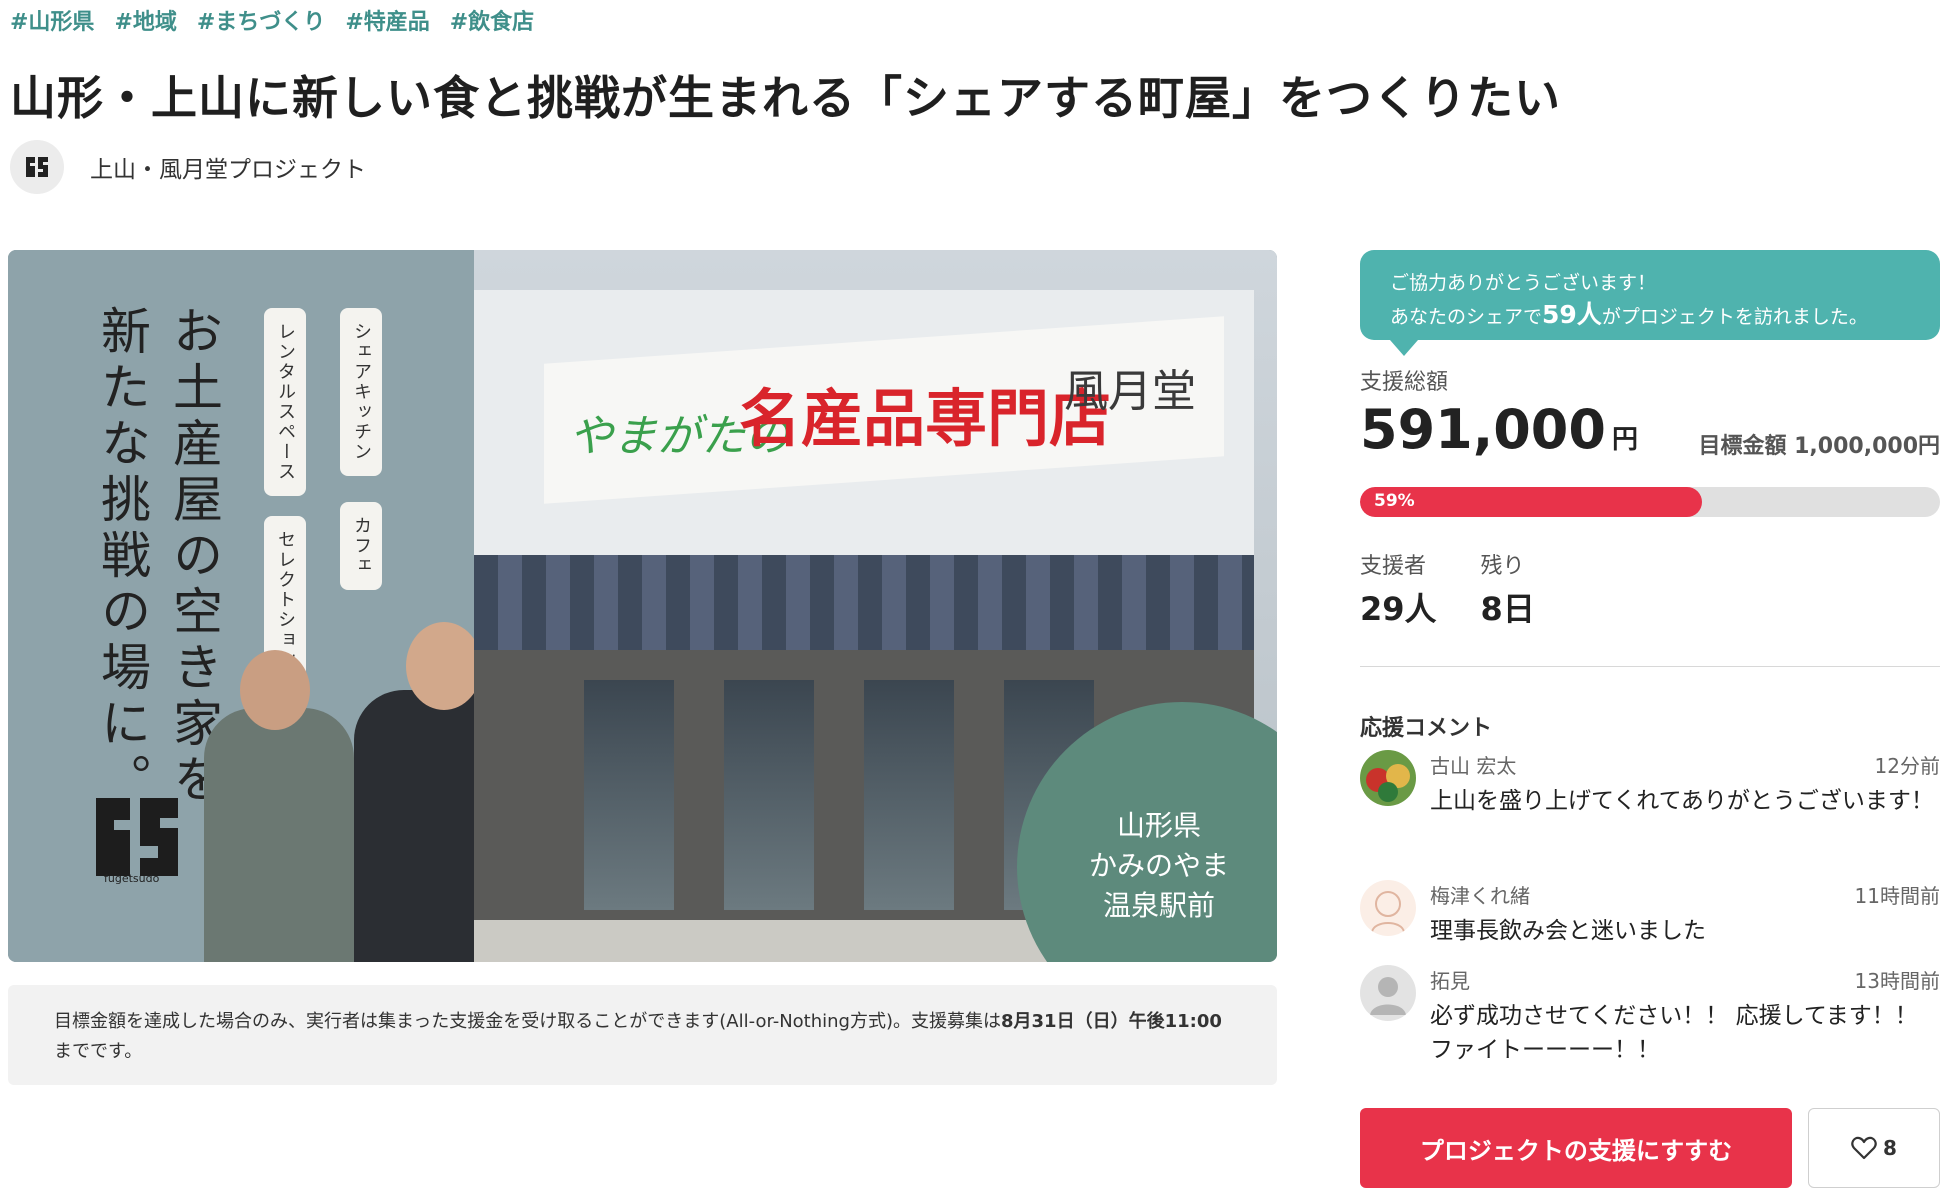 The width and height of the screenshot is (1950, 1188). What do you see at coordinates (1650, 502) in the screenshot?
I see `funding-progress-bar: 59%` at bounding box center [1650, 502].